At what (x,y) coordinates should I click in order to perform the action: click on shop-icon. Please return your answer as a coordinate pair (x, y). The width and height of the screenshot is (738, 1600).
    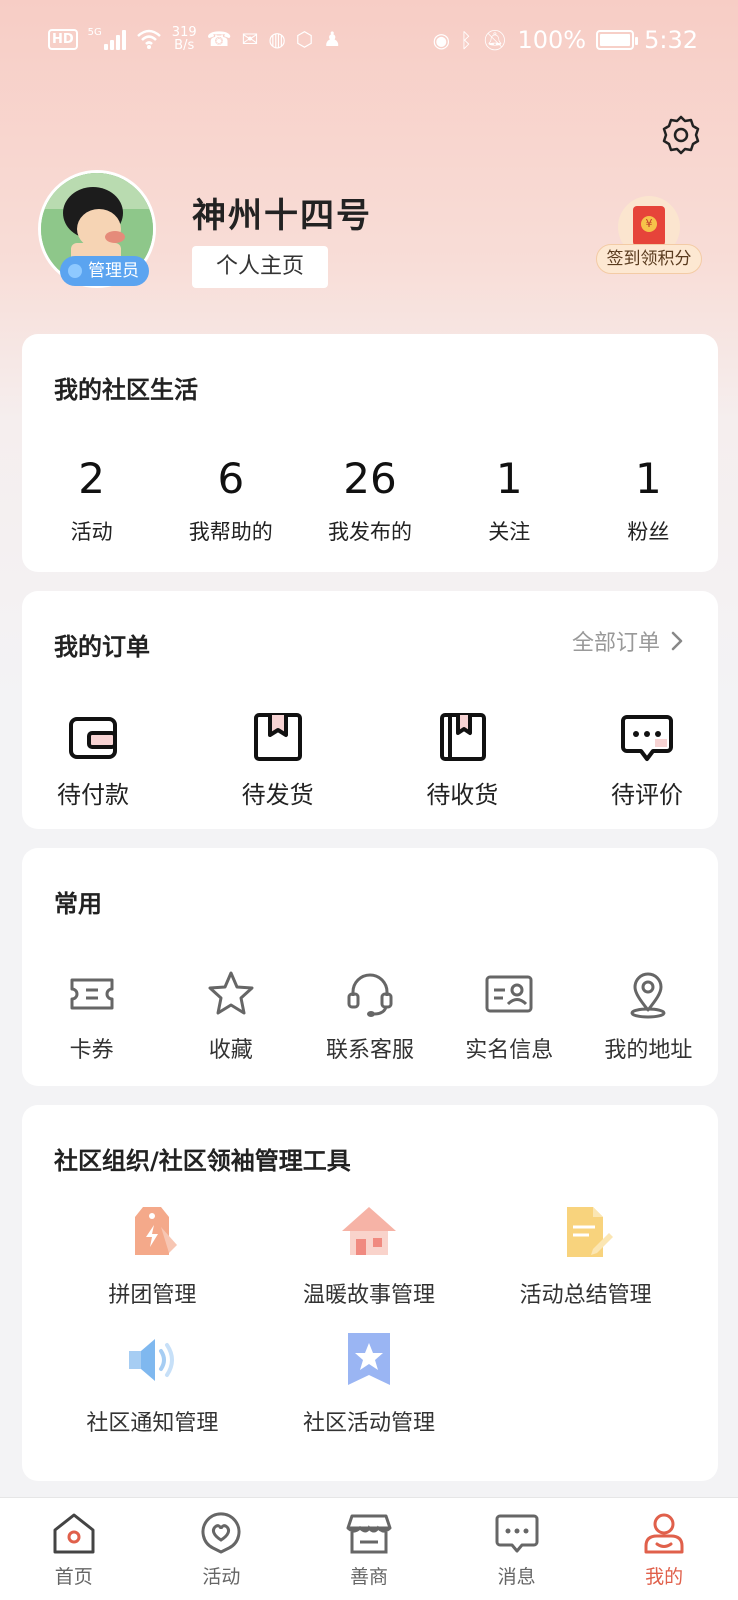
    Looking at the image, I should click on (369, 1534).